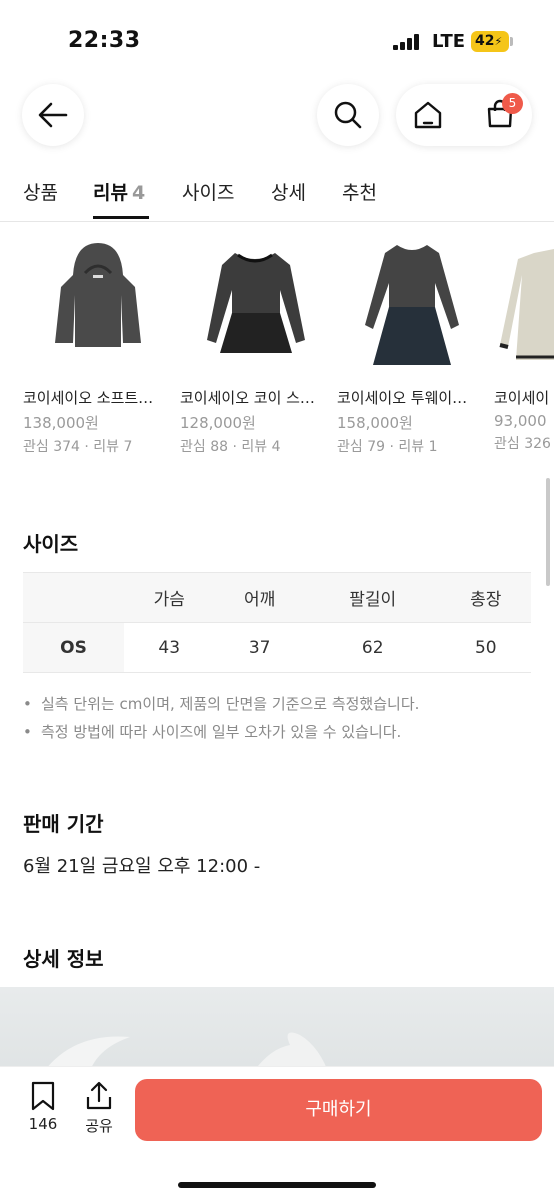 The height and width of the screenshot is (1200, 554). Describe the element at coordinates (372, 647) in the screenshot. I see `size-cell: 62` at that location.